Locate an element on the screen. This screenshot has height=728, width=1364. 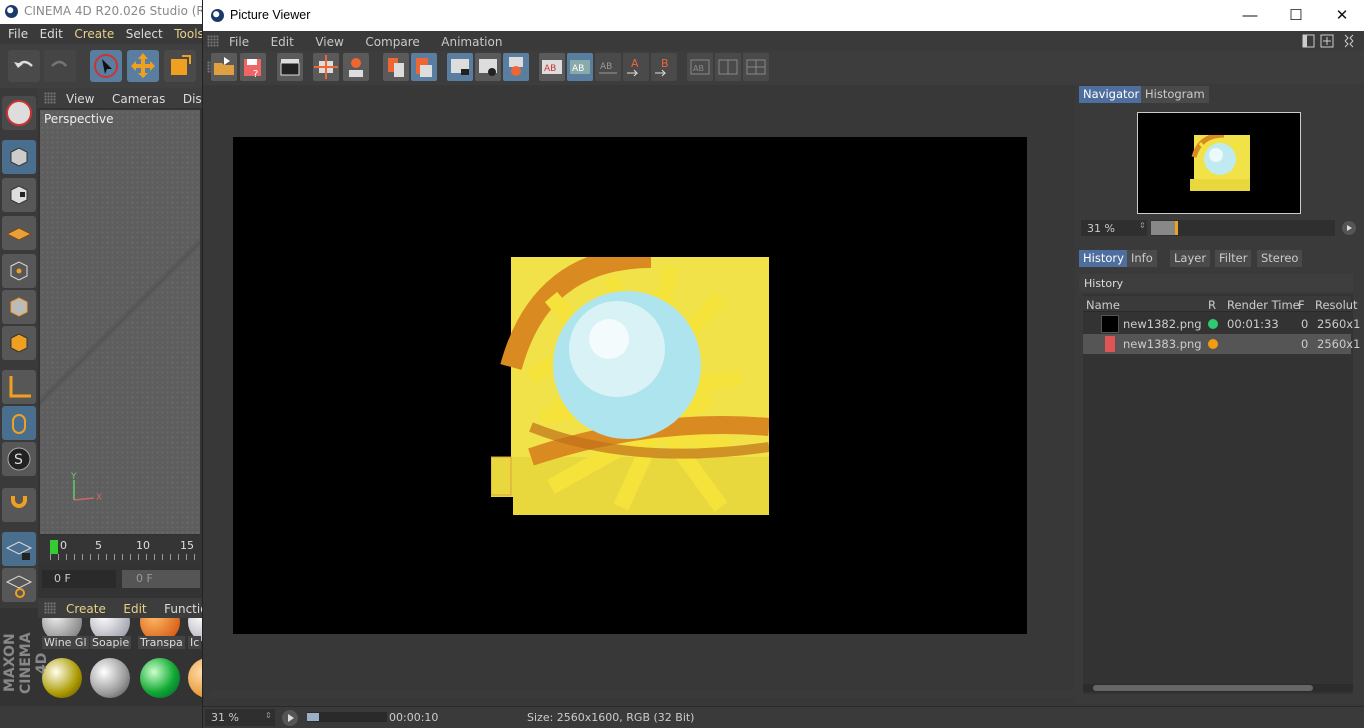
menubar-grip is located at coordinates (213, 41).